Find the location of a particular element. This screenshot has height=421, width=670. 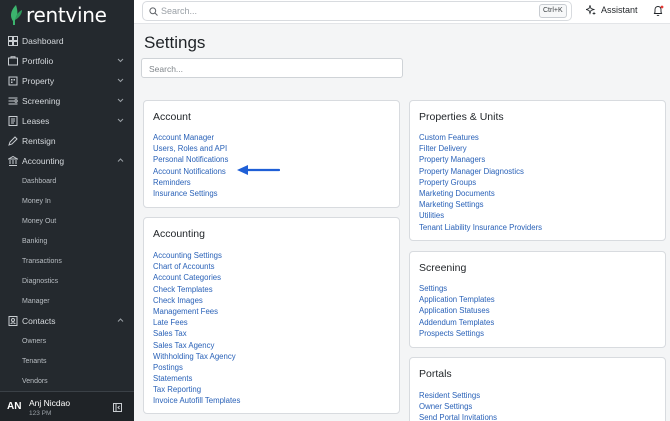

link-personal-notifications: Personal Notifications is located at coordinates (190, 159).